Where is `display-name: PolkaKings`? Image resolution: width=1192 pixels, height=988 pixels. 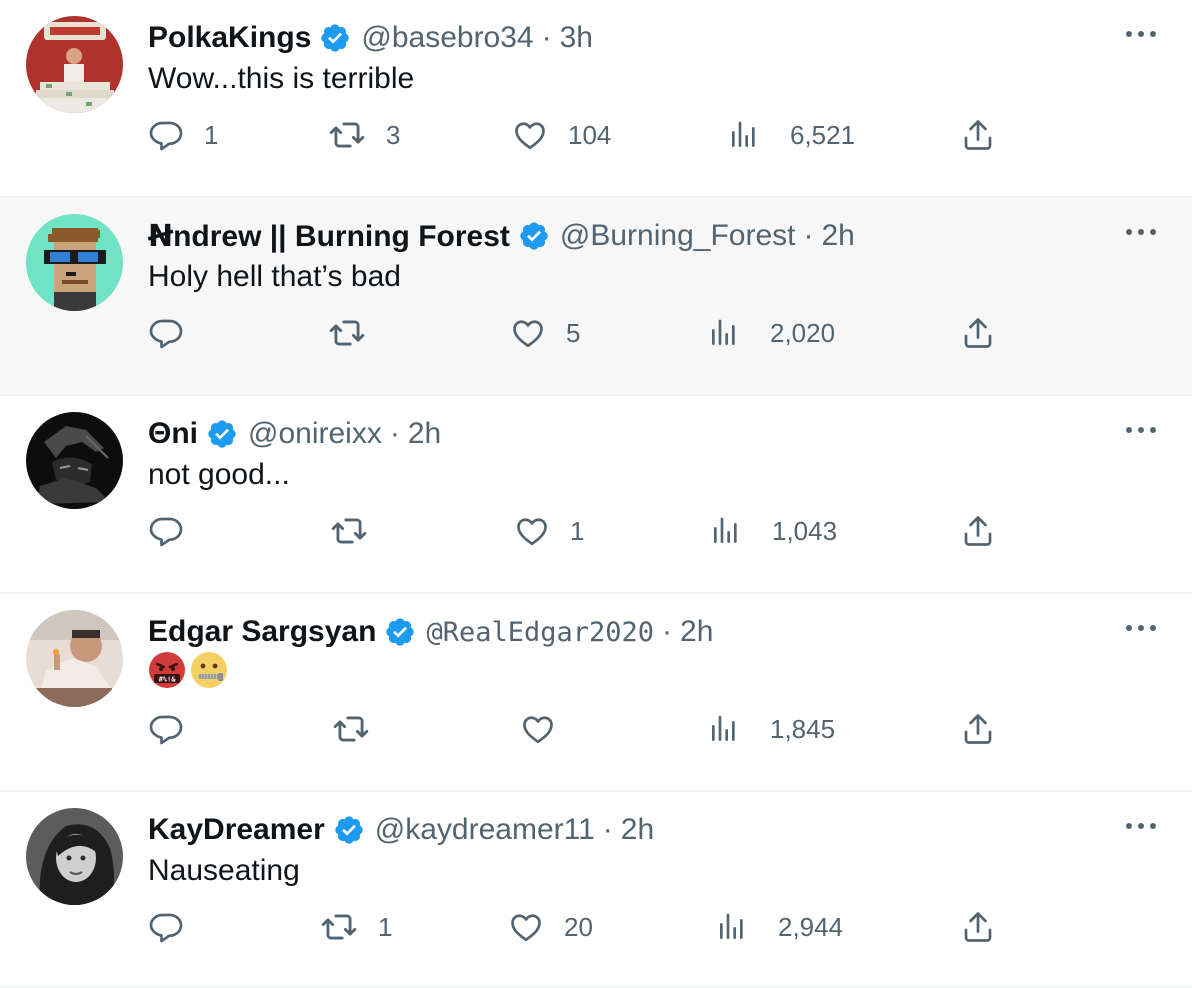
display-name: PolkaKings is located at coordinates (229, 38).